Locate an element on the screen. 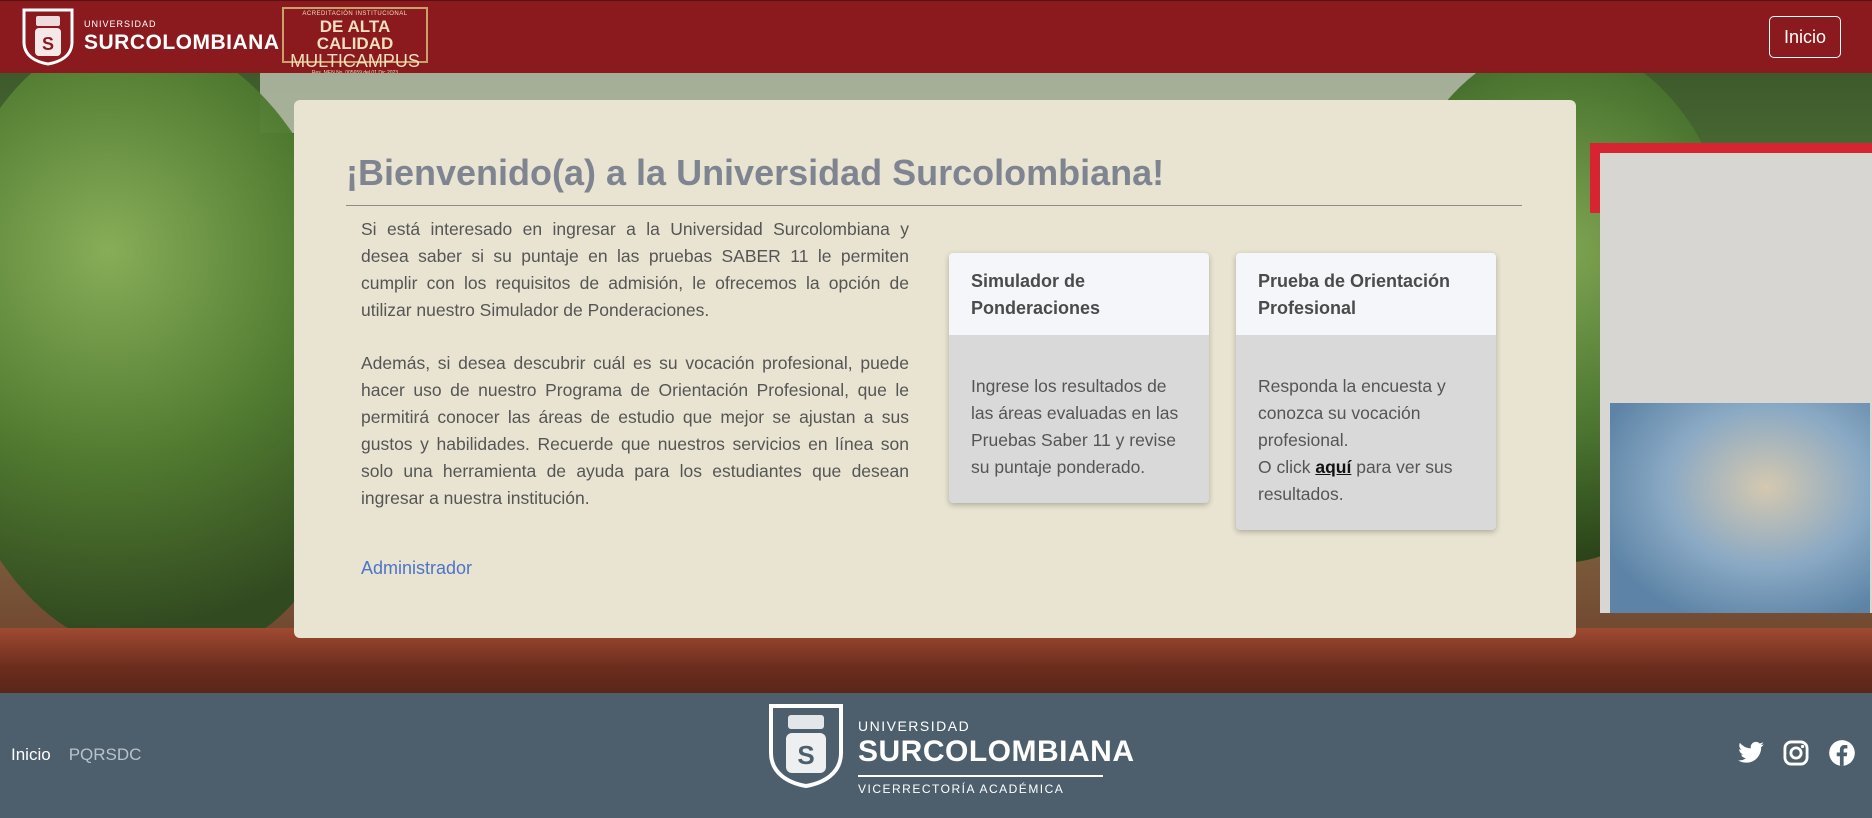 The image size is (1872, 818). usco-logo: S UNIVERSIDAD SURCOLOMBIANA is located at coordinates (150, 36).